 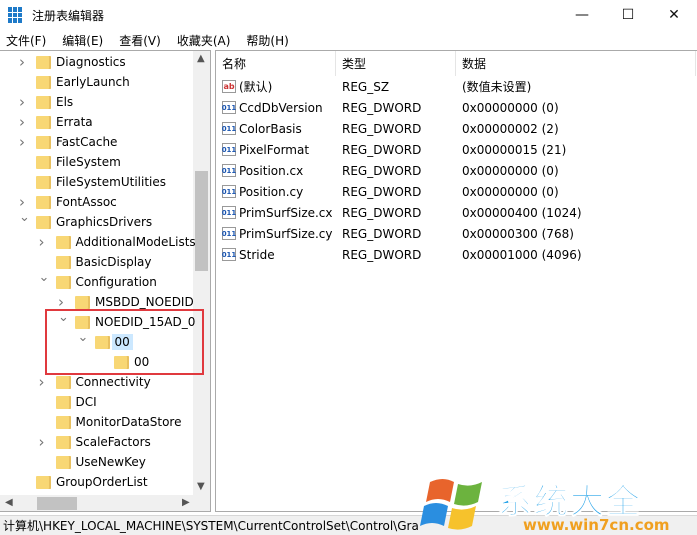 I want to click on value-row: 011 CcdDbVersion REG_DWORD 0x00000000 (0), so click(x=456, y=107).